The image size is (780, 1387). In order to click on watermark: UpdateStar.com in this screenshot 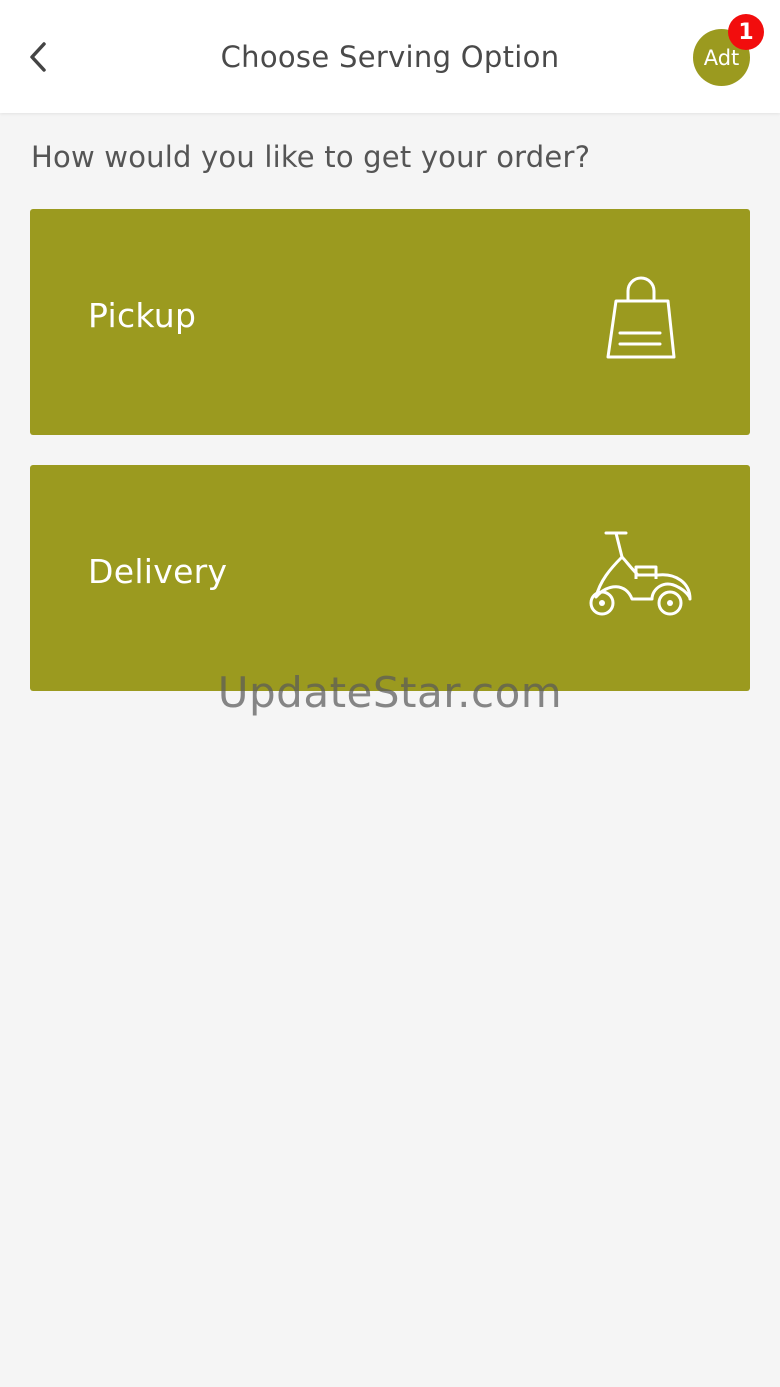, I will do `click(390, 692)`.